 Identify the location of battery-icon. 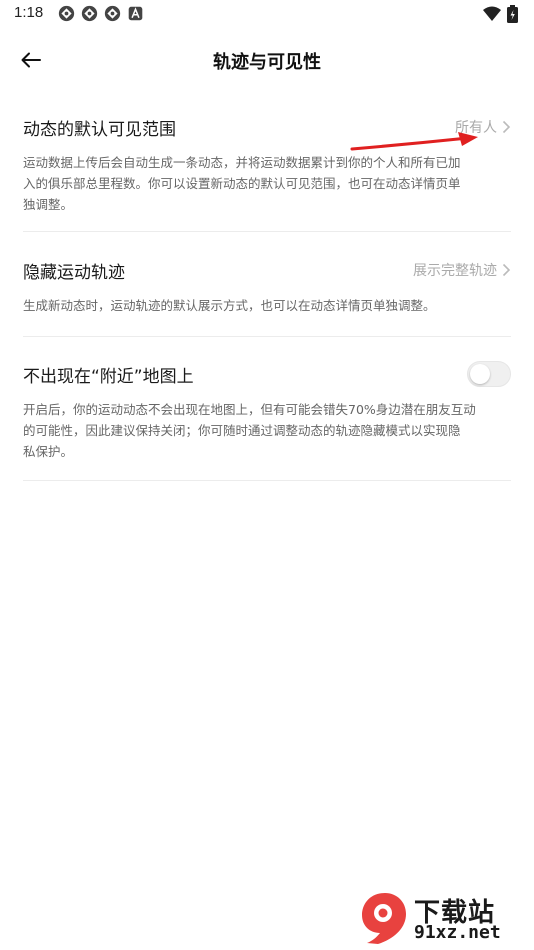
(512, 14).